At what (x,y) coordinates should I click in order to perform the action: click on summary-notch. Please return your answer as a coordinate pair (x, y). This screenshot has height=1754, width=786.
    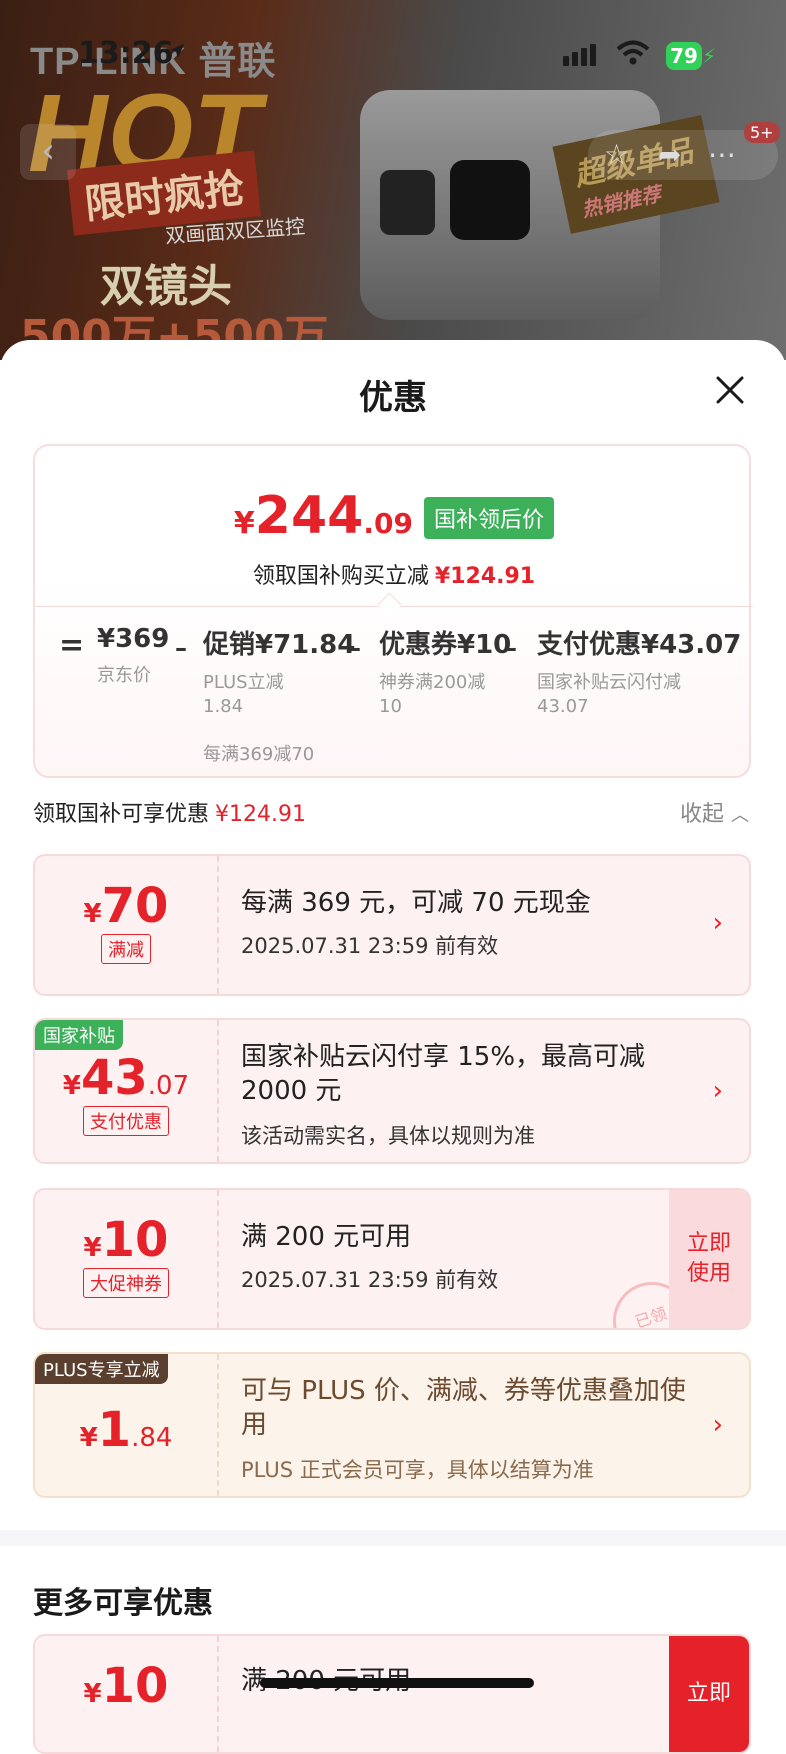
    Looking at the image, I should click on (389, 604).